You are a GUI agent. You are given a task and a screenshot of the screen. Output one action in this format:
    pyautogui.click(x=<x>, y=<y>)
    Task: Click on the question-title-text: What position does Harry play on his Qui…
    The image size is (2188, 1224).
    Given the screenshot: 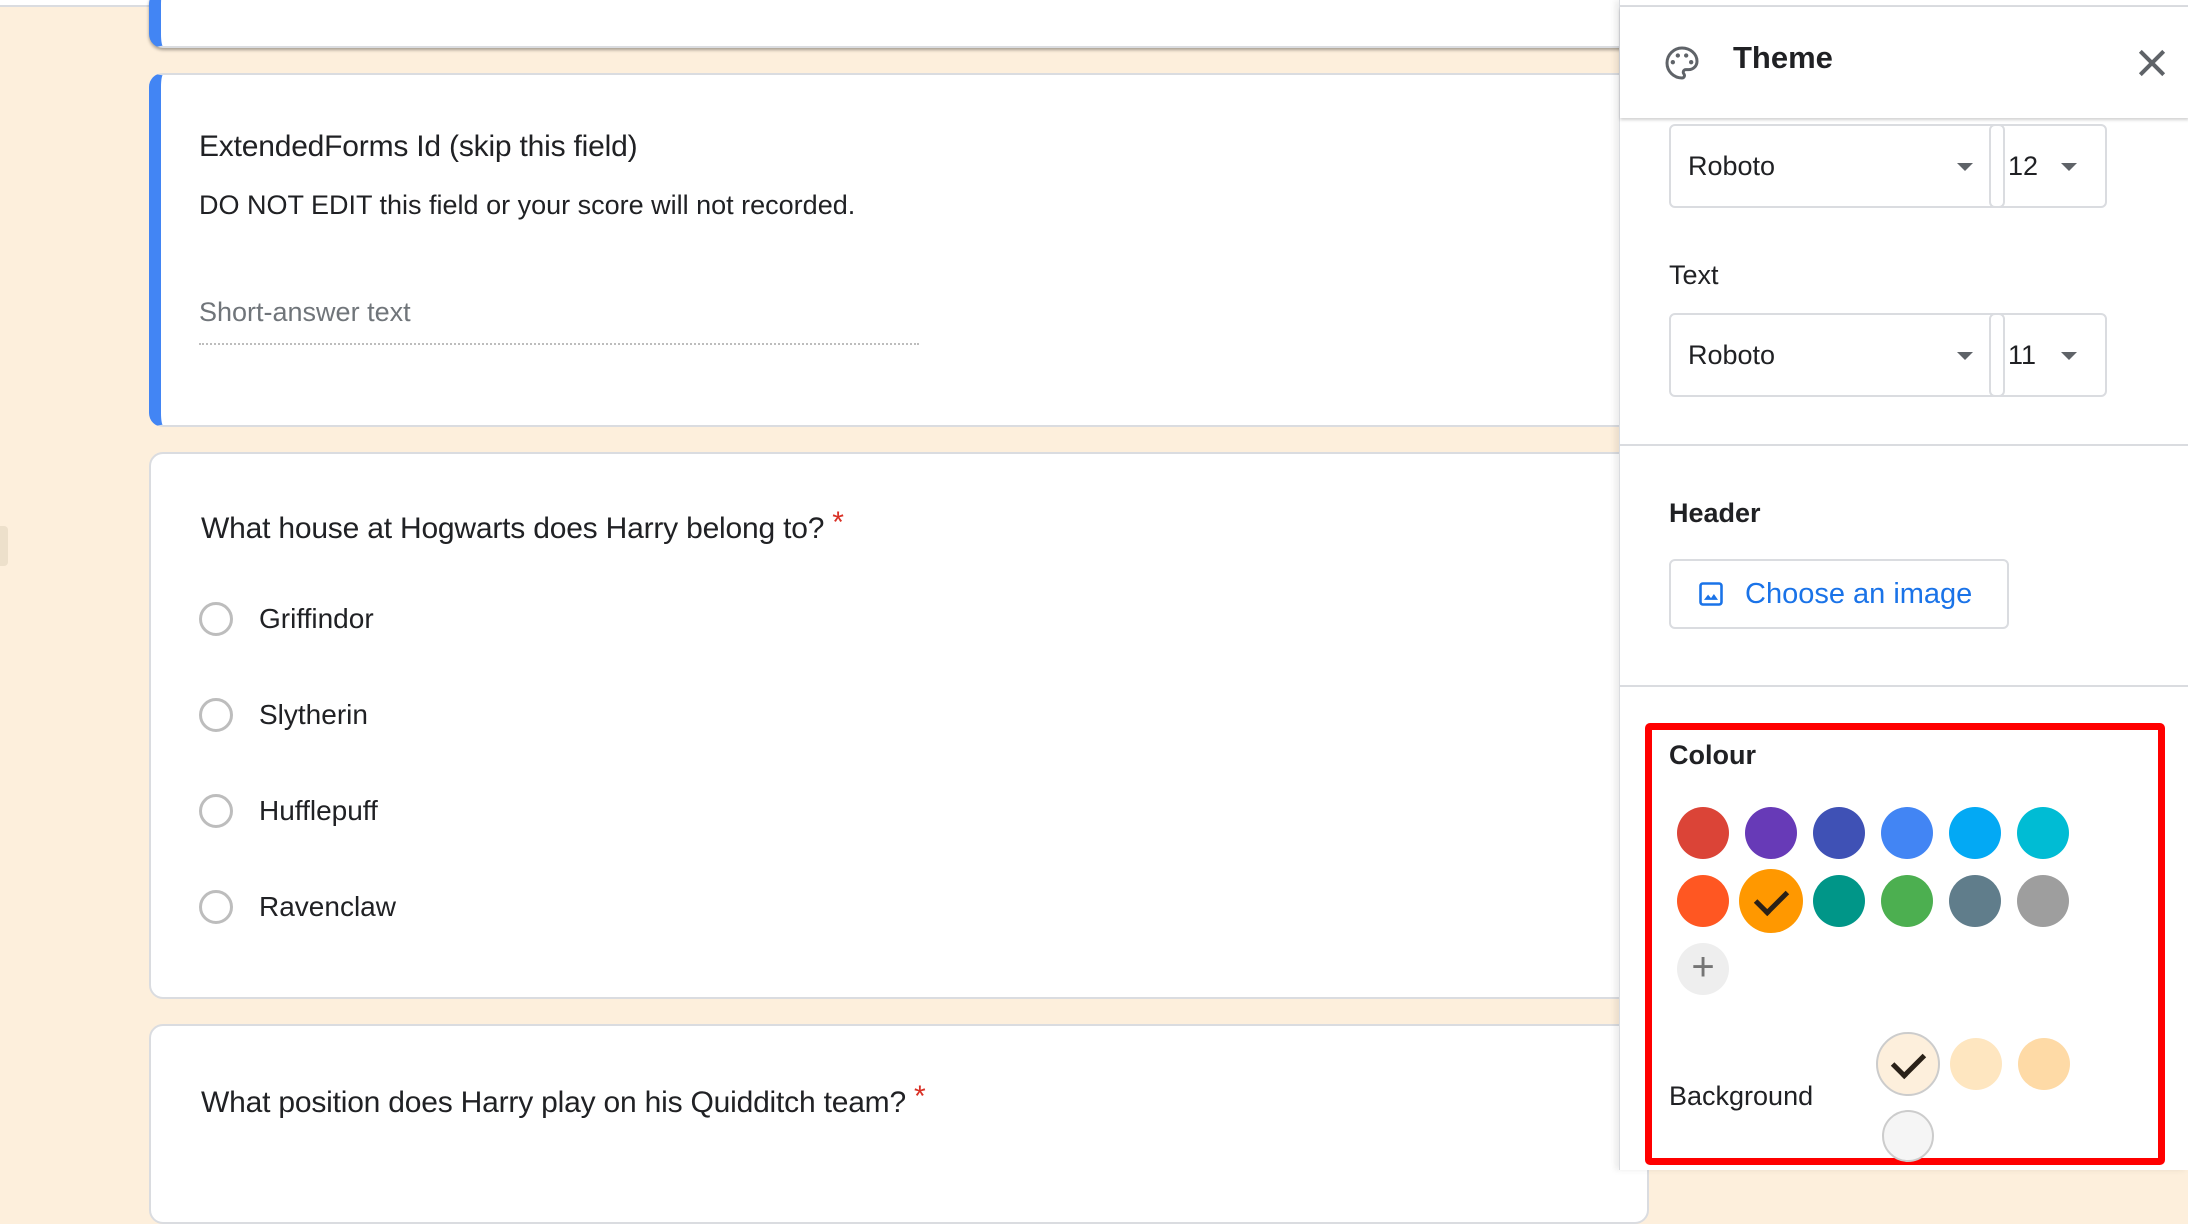 What is the action you would take?
    pyautogui.click(x=553, y=1102)
    